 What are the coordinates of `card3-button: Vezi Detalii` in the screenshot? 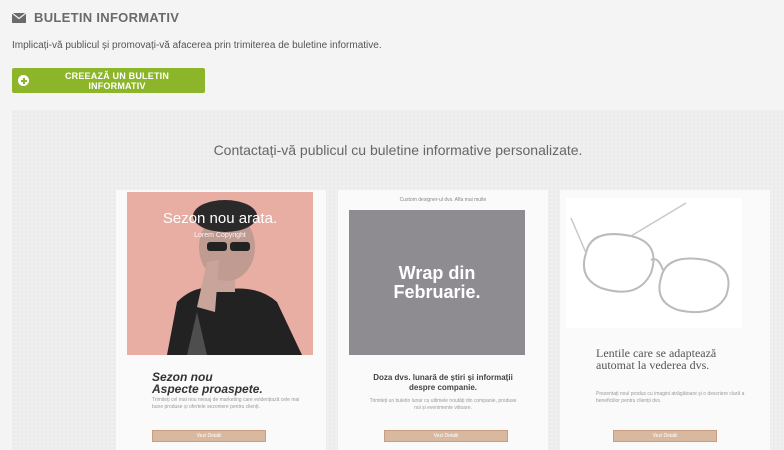 It's located at (665, 436).